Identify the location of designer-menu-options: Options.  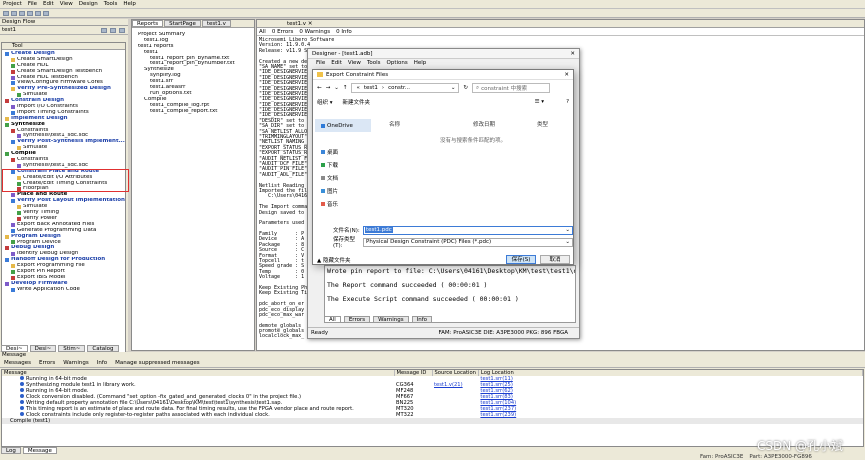
(397, 63).